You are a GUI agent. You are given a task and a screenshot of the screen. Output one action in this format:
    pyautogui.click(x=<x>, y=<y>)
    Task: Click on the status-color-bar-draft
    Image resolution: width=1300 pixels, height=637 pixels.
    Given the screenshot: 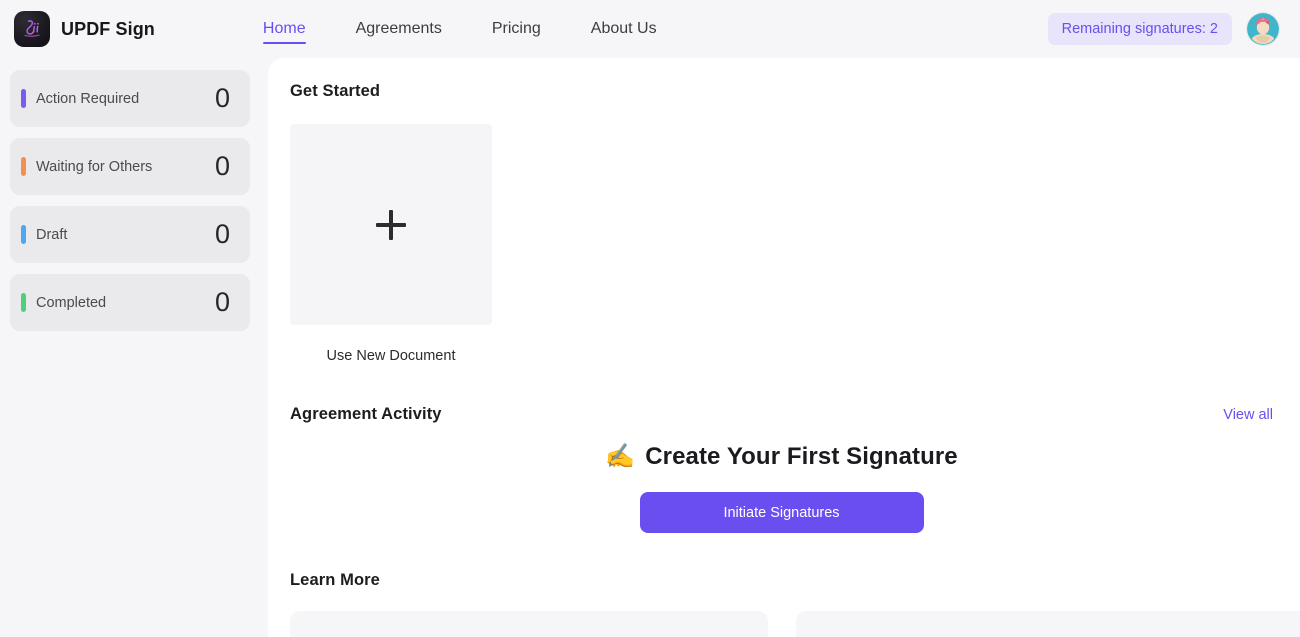 What is the action you would take?
    pyautogui.click(x=23, y=234)
    